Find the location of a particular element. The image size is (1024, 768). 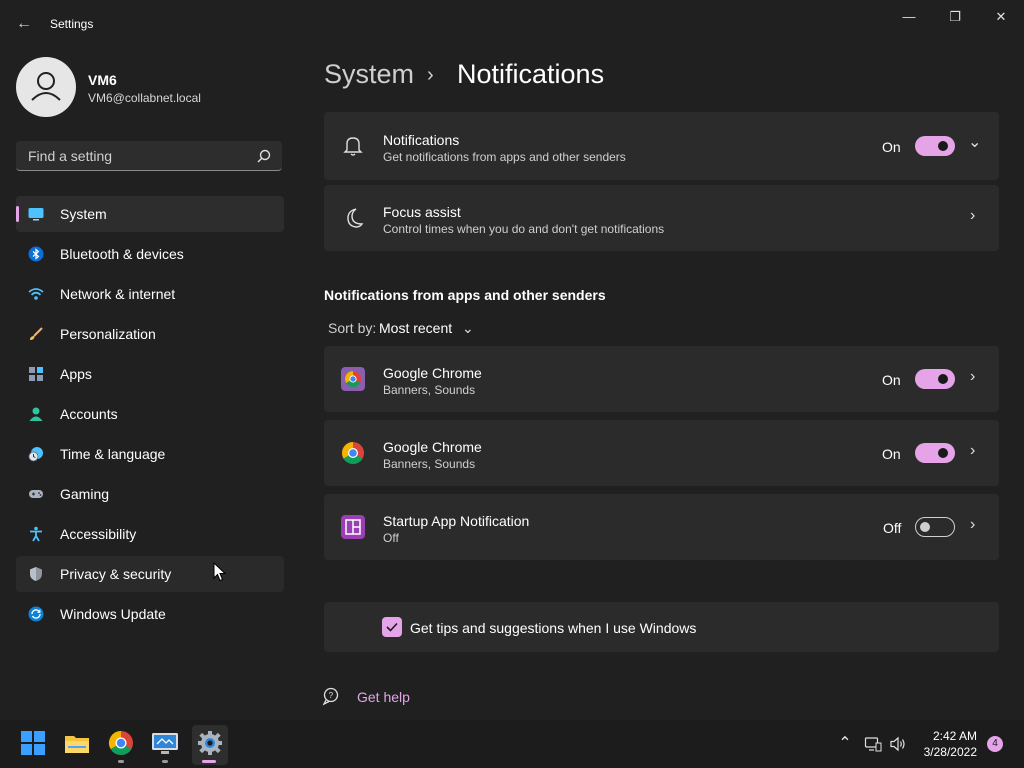

sidebar-item-time-language: Time & language is located at coordinates (150, 454).